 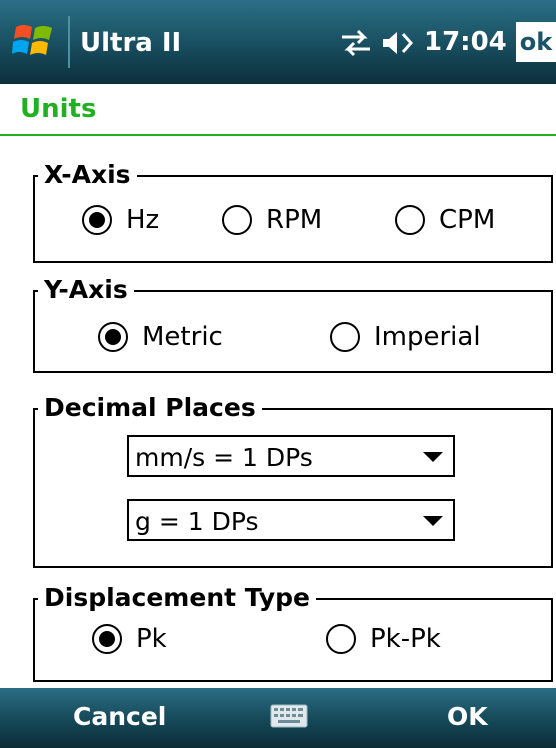 I want to click on y-axis-legend: Y-Axis, so click(x=86, y=290).